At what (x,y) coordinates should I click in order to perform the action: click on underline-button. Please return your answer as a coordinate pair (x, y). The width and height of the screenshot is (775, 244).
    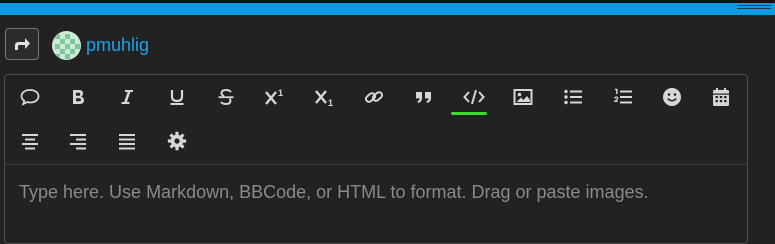
    Looking at the image, I should click on (177, 97).